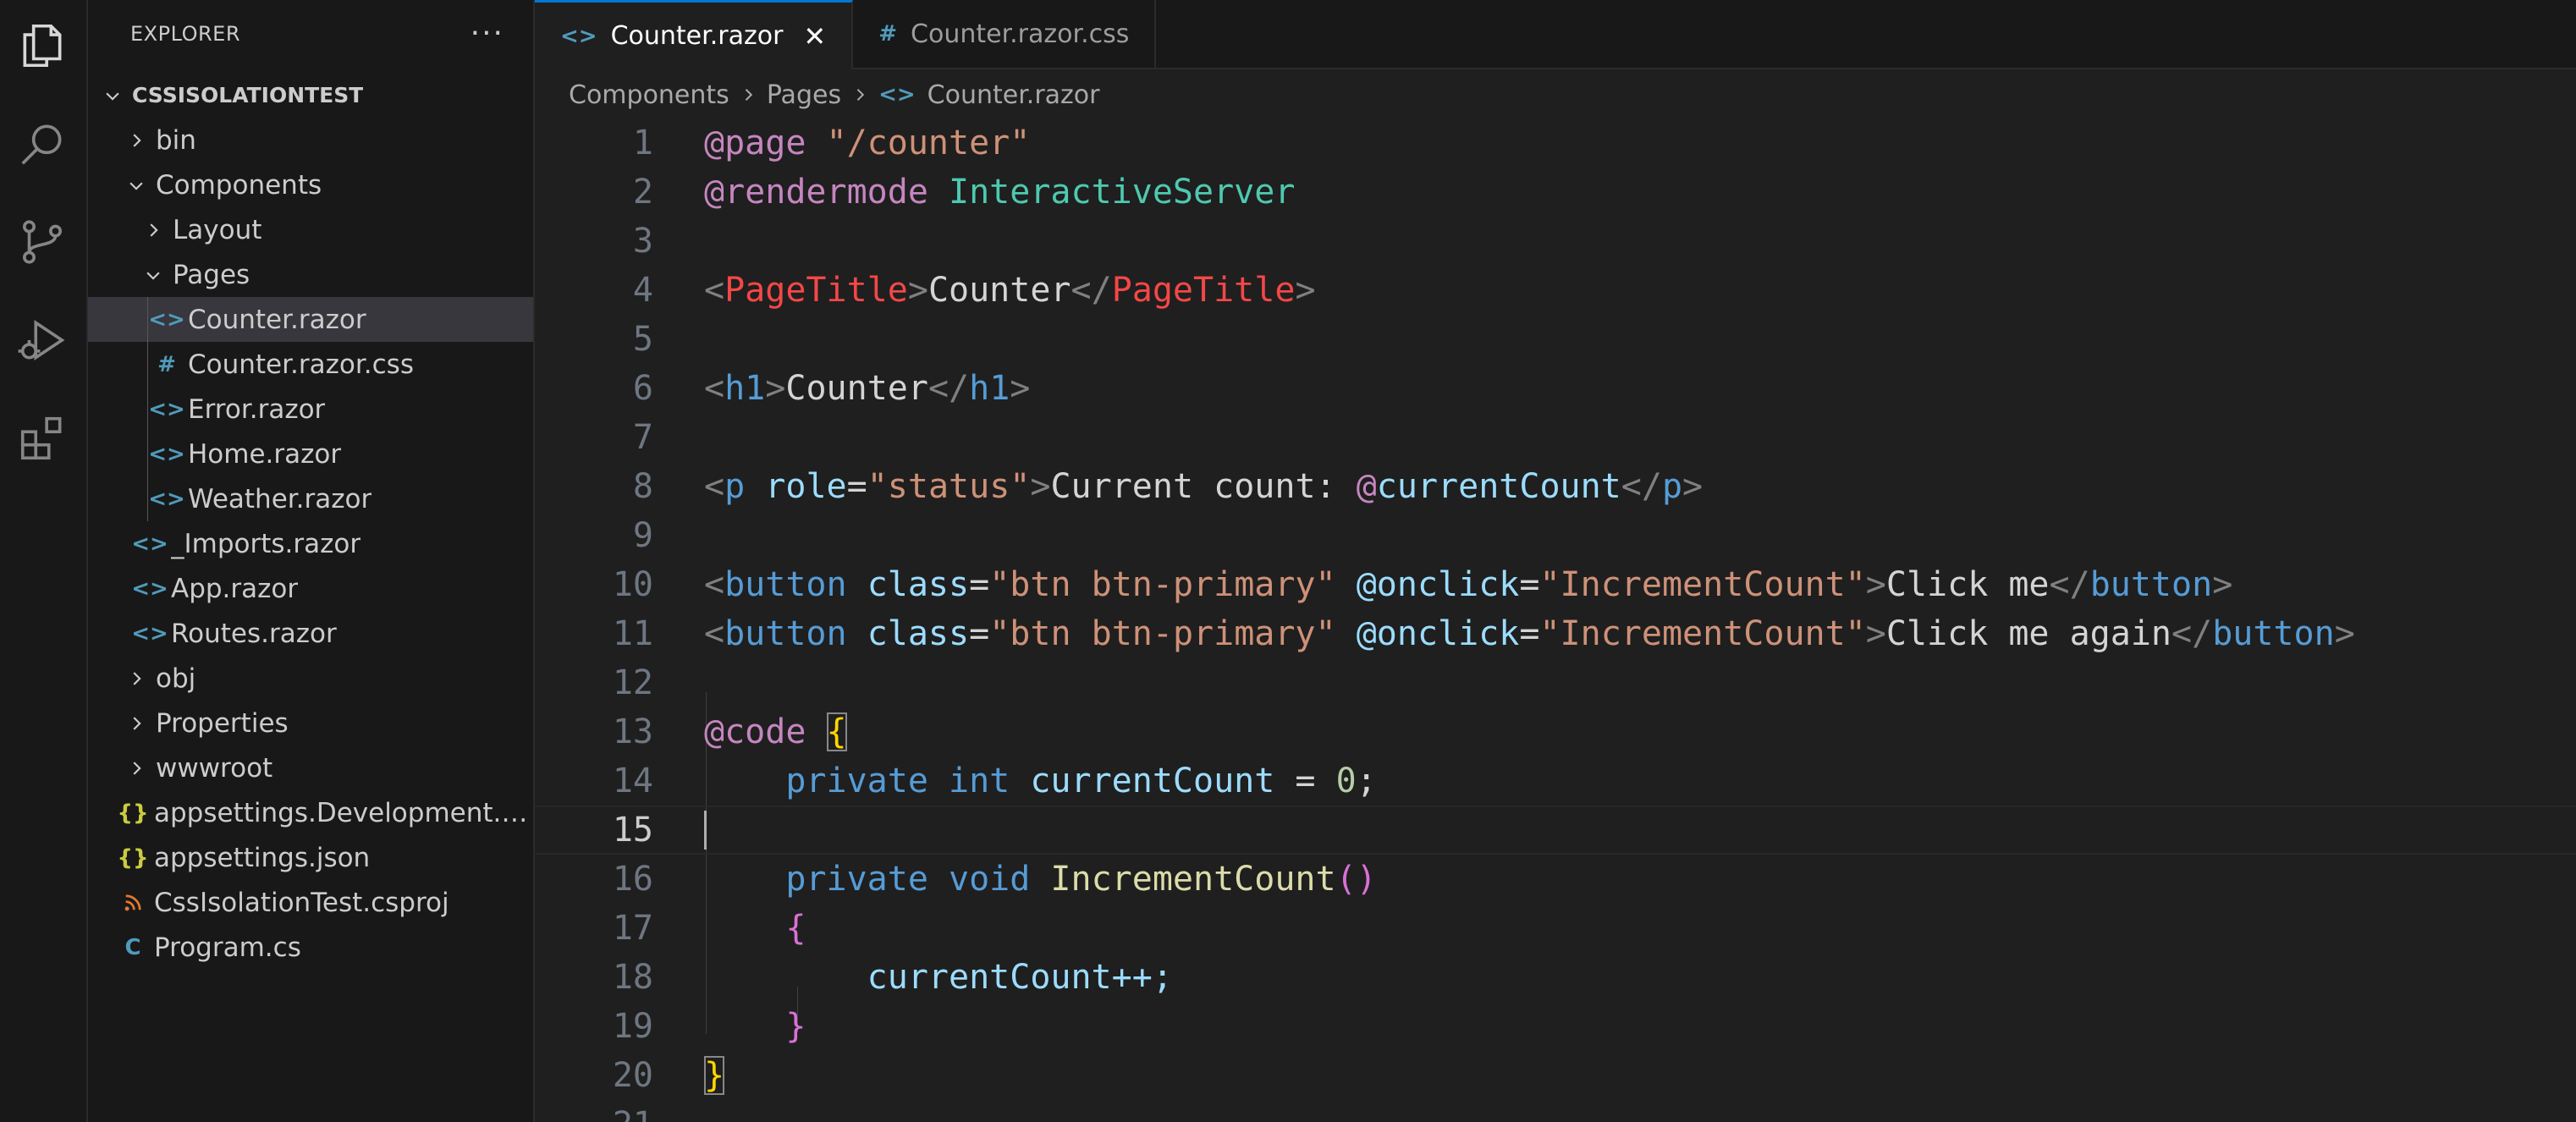 The height and width of the screenshot is (1122, 2576). What do you see at coordinates (214, 768) in the screenshot?
I see `tree-label: wwwroot` at bounding box center [214, 768].